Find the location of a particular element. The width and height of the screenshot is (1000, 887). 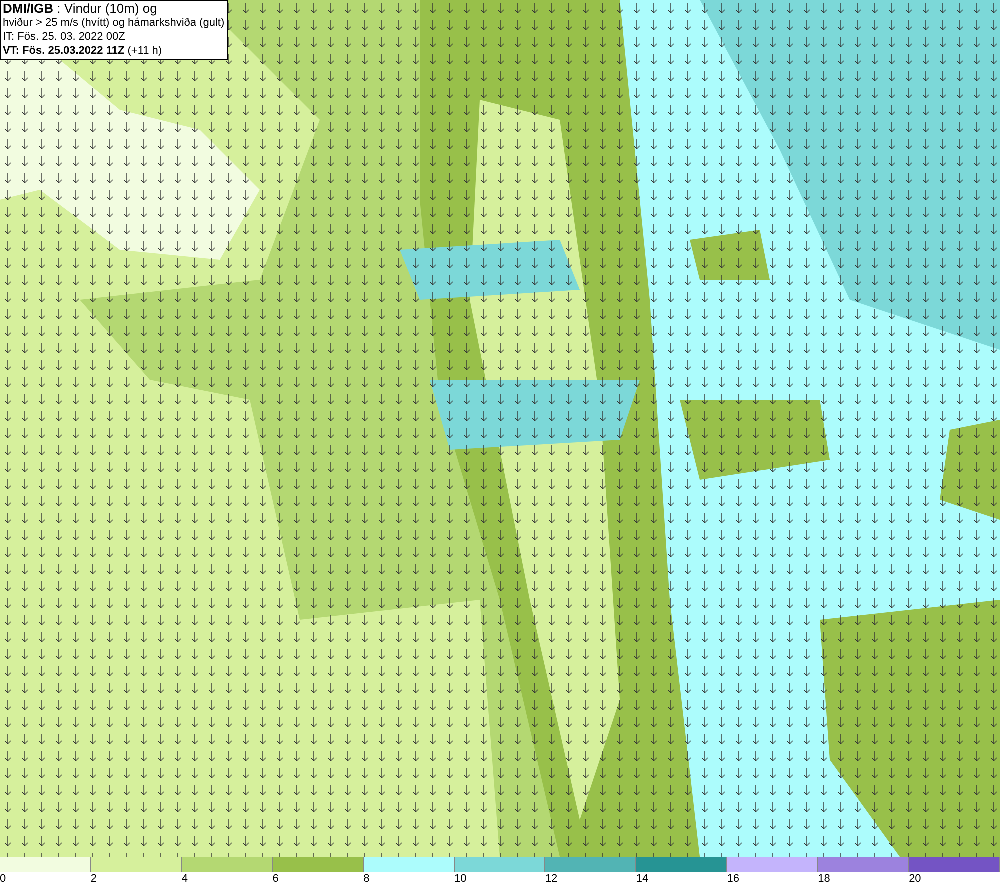

title-line: hviður > 25 m/s (hvítt) og hámarkshviða (gult) is located at coordinates (114, 23).